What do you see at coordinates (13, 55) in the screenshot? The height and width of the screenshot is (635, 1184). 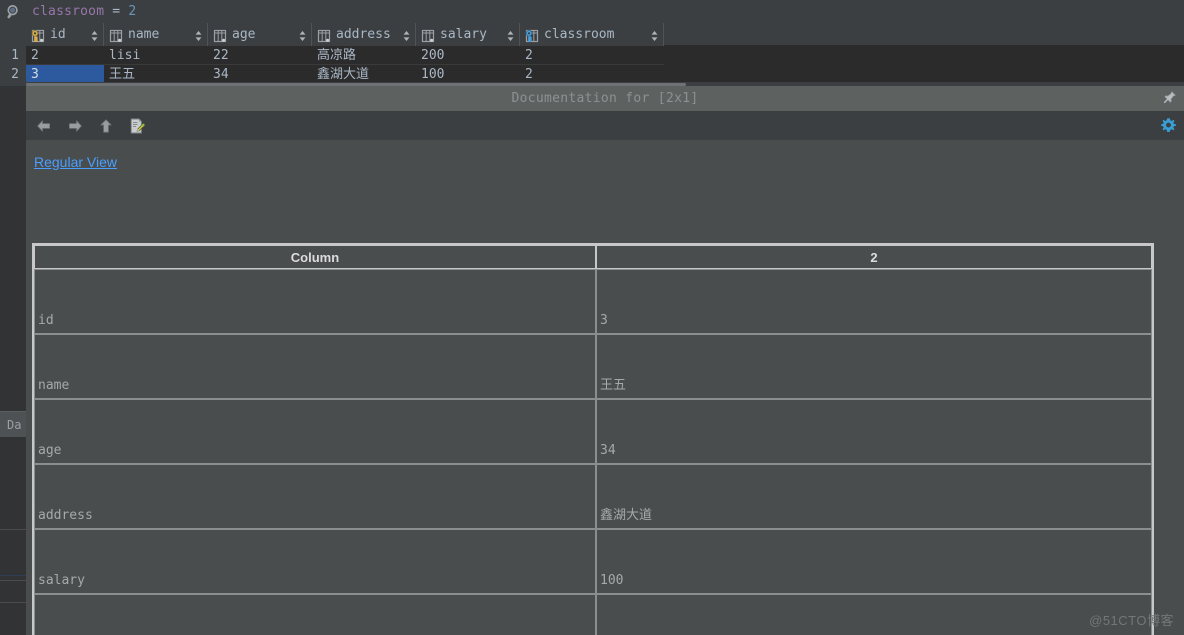 I see `grid-row-number: 1` at bounding box center [13, 55].